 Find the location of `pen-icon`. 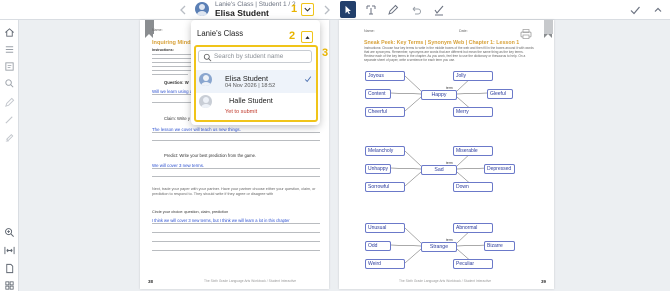

pen-icon is located at coordinates (9, 118).